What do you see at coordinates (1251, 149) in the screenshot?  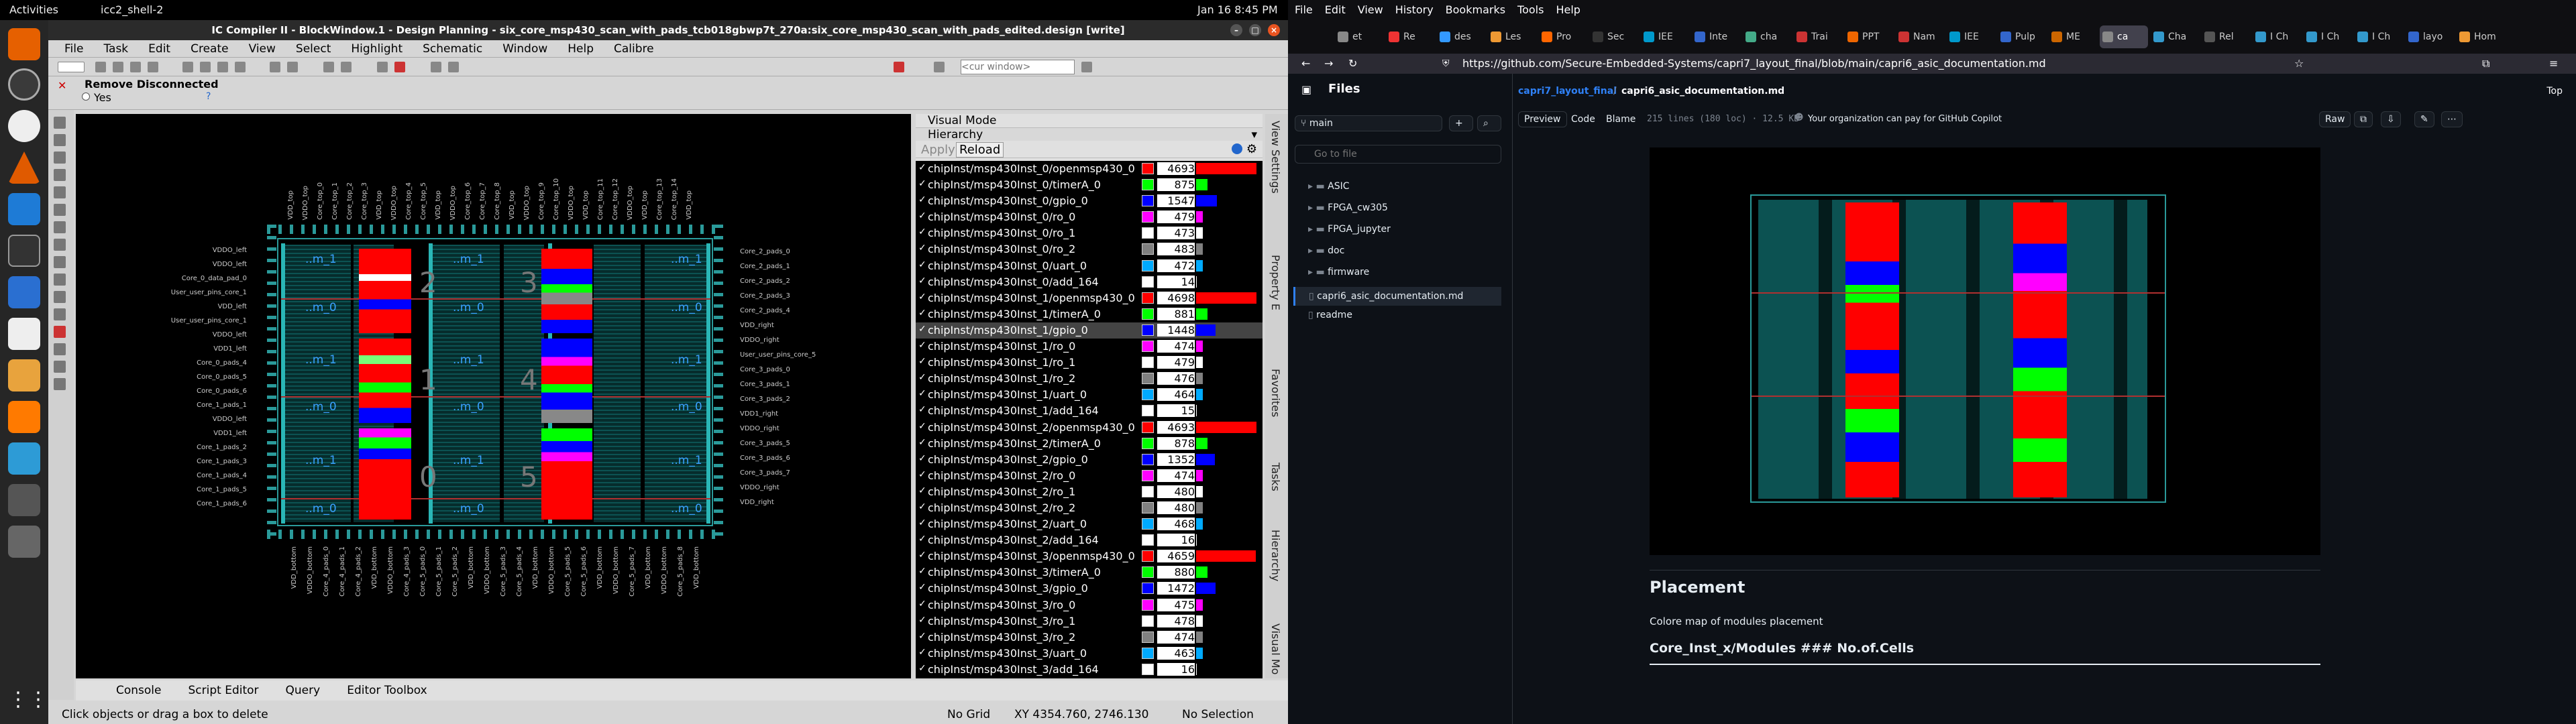 I see `settings-gear-icon: ⚙` at bounding box center [1251, 149].